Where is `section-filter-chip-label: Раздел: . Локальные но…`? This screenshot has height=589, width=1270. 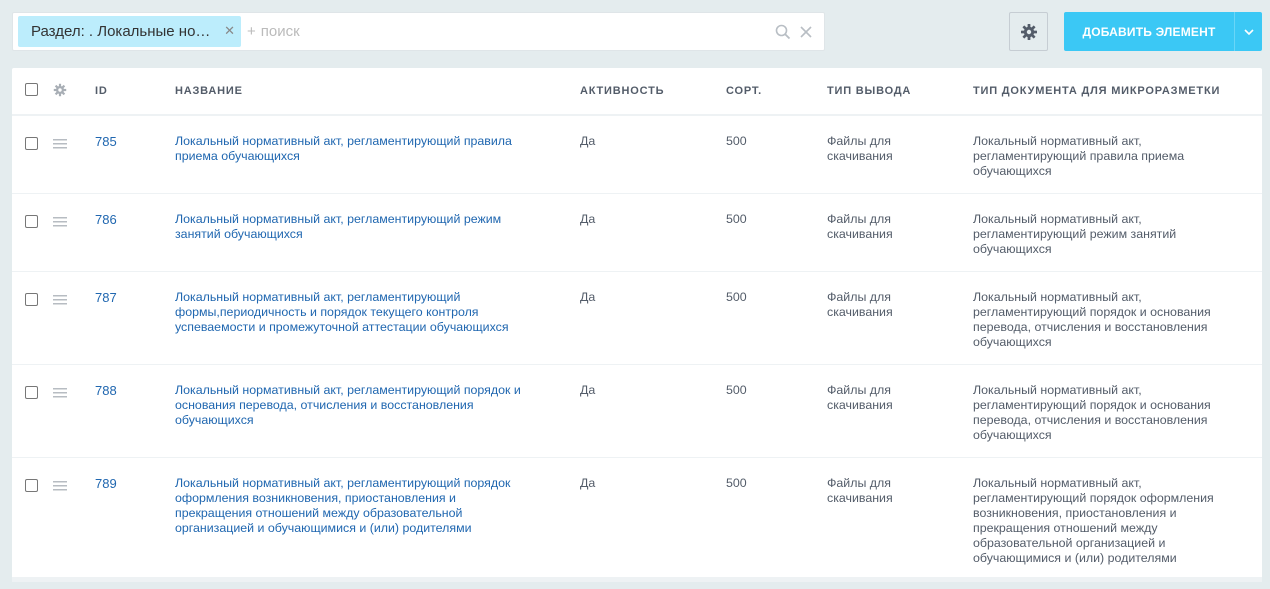
section-filter-chip-label: Раздел: . Локальные но… is located at coordinates (121, 31).